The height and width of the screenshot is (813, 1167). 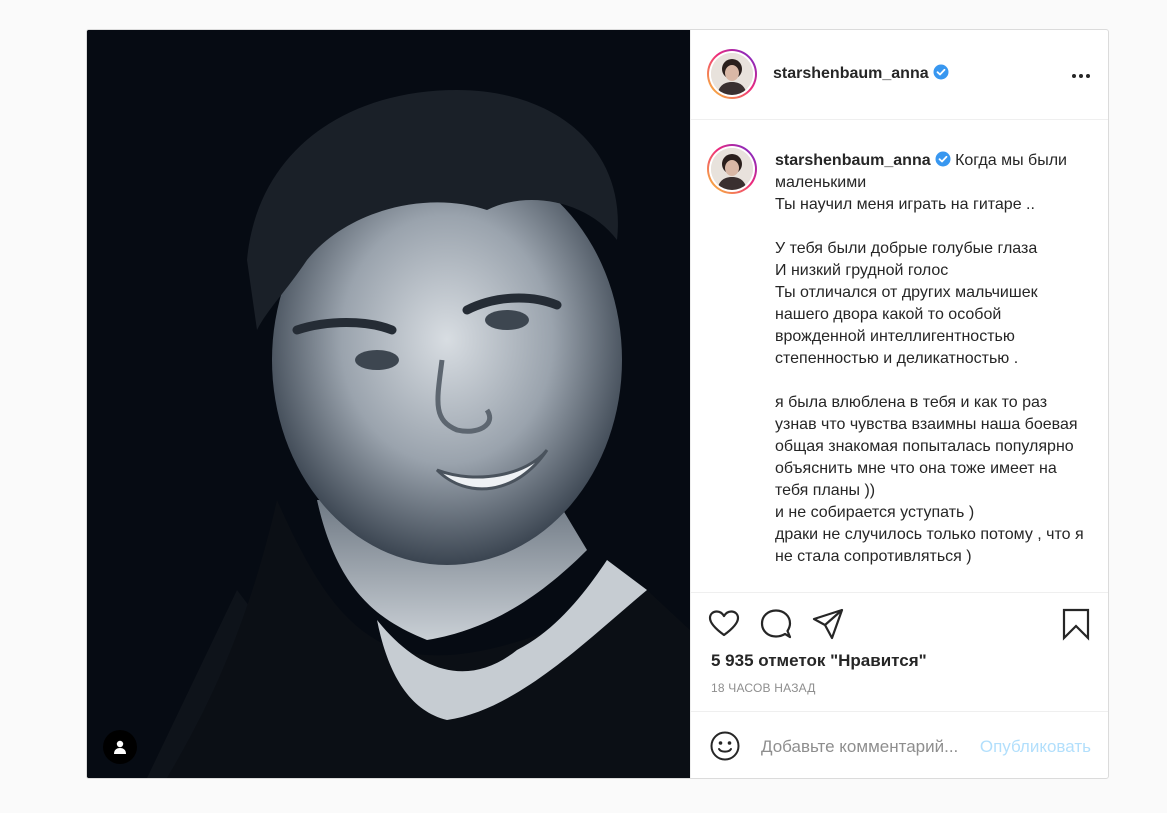 I want to click on emoji-icon, so click(x=725, y=746).